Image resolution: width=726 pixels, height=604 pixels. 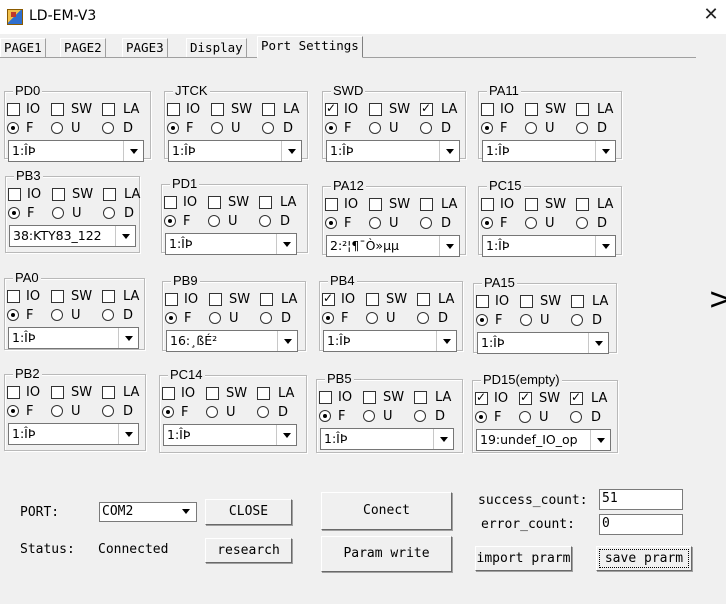 I want to click on pin-function-select: 38:KTY83_122, so click(x=72, y=236).